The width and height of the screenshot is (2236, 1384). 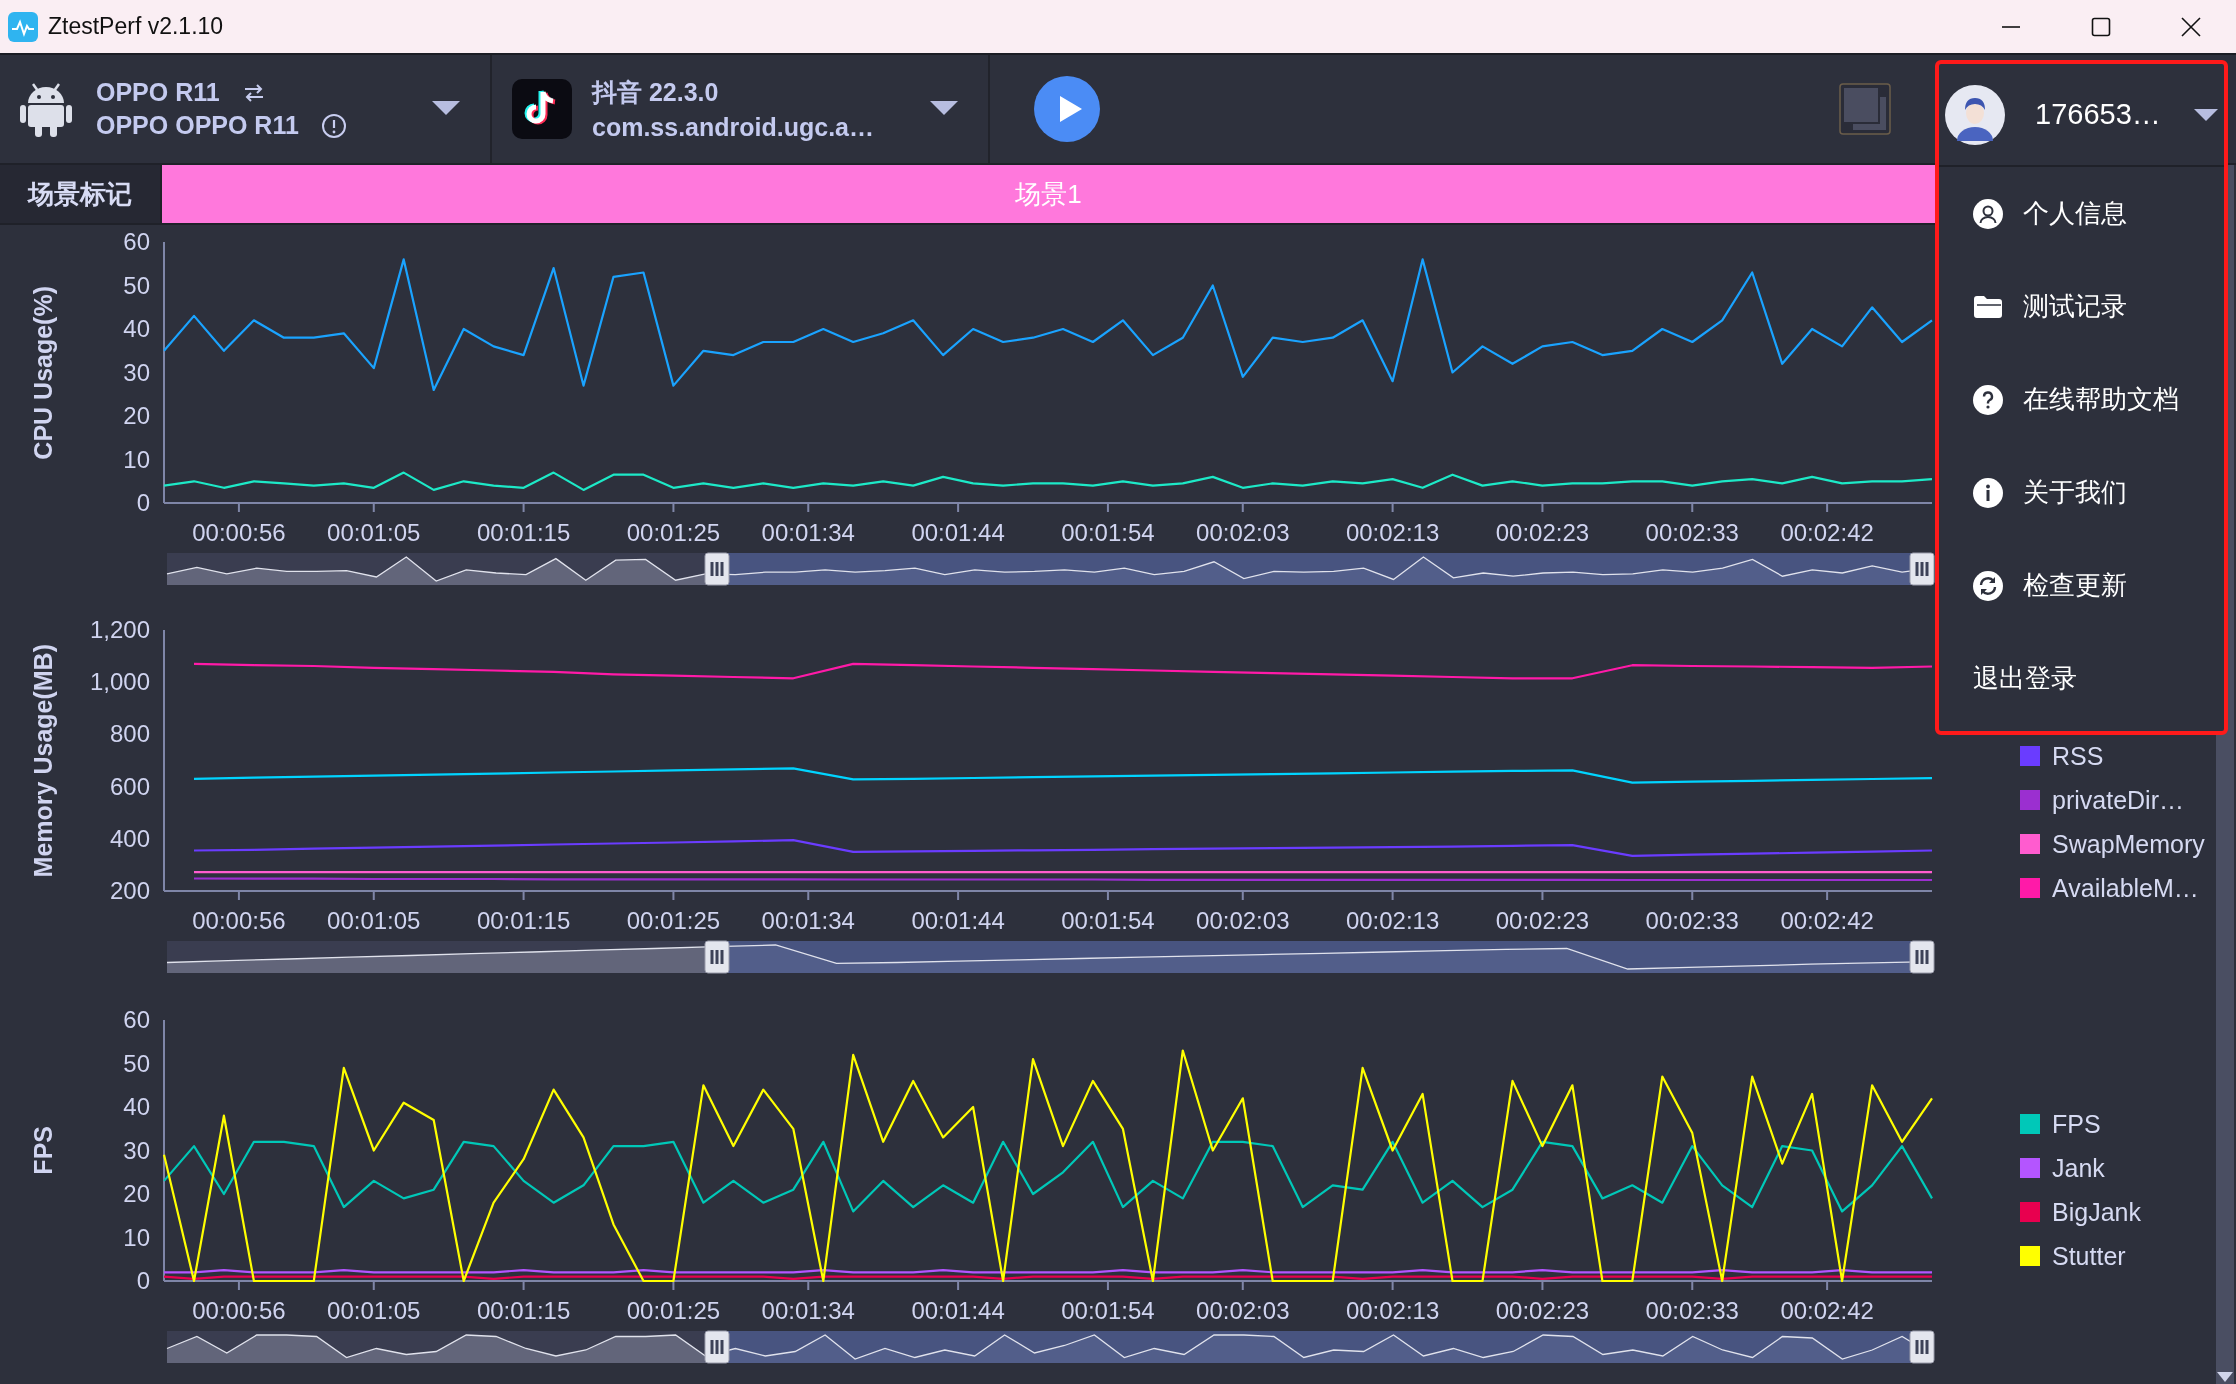 I want to click on help-icon, so click(x=1988, y=399).